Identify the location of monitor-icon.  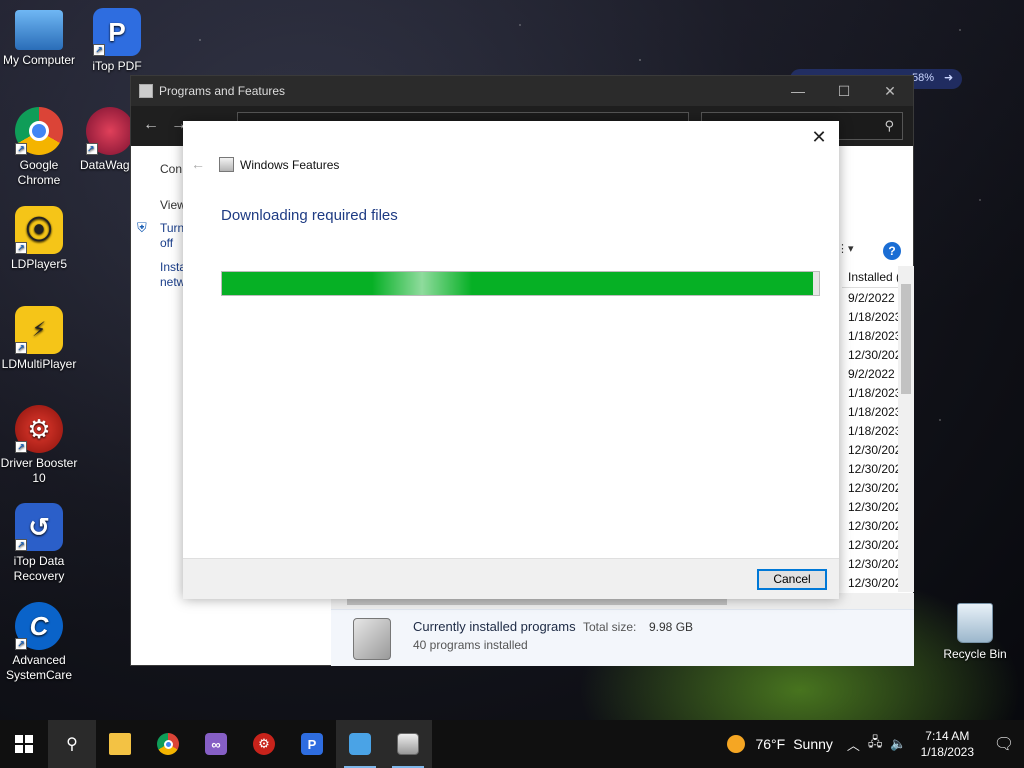
(39, 30).